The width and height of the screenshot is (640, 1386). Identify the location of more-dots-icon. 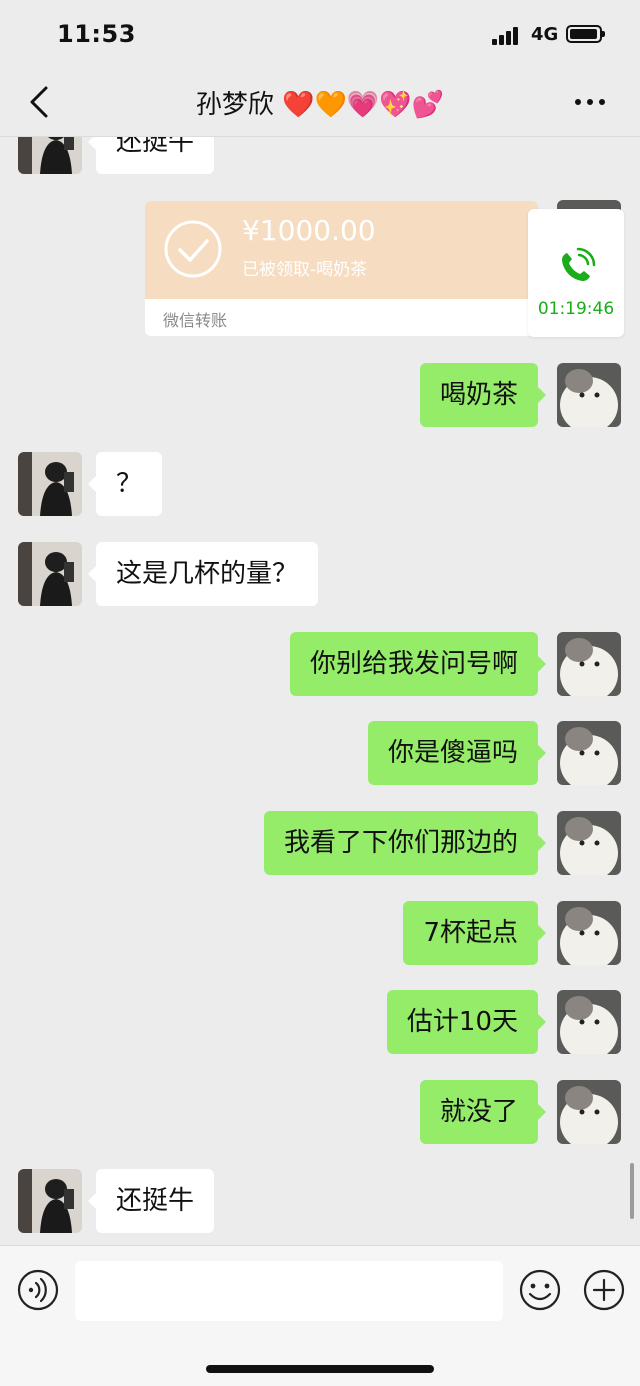
(590, 102).